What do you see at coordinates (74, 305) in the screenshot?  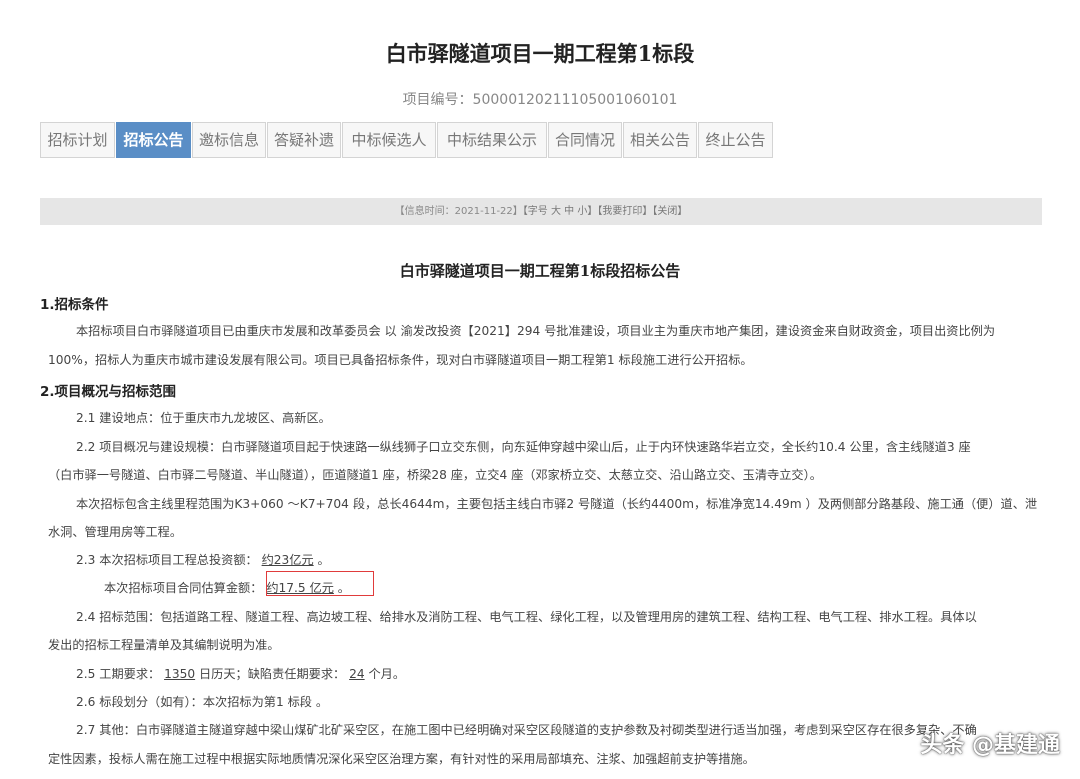 I see `section-1-heading: 1.招标条件` at bounding box center [74, 305].